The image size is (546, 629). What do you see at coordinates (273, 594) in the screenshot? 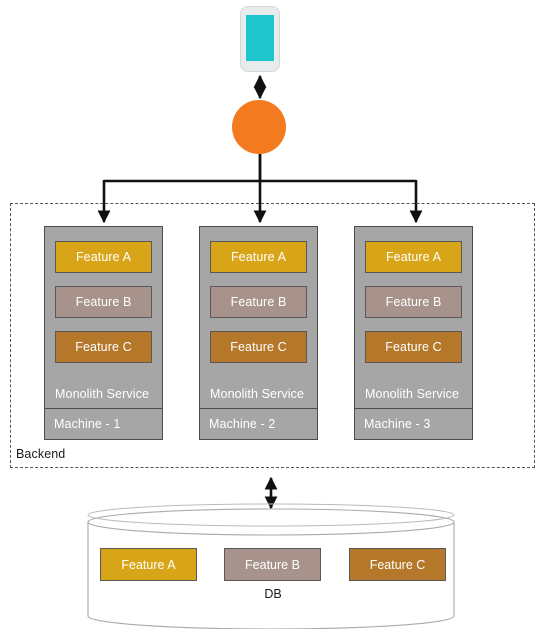
I see `db-label: DB` at bounding box center [273, 594].